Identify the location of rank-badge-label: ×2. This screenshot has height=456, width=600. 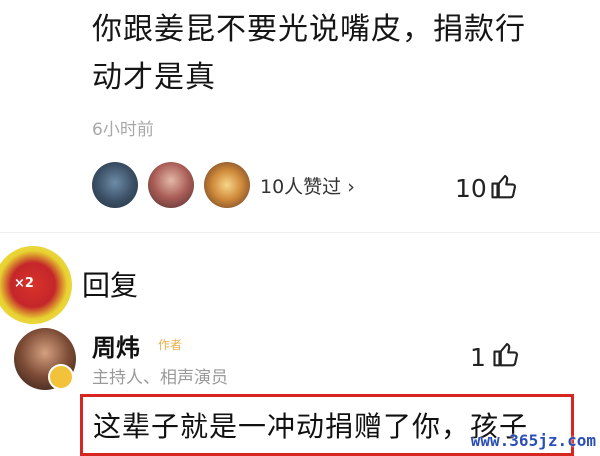
(24, 283).